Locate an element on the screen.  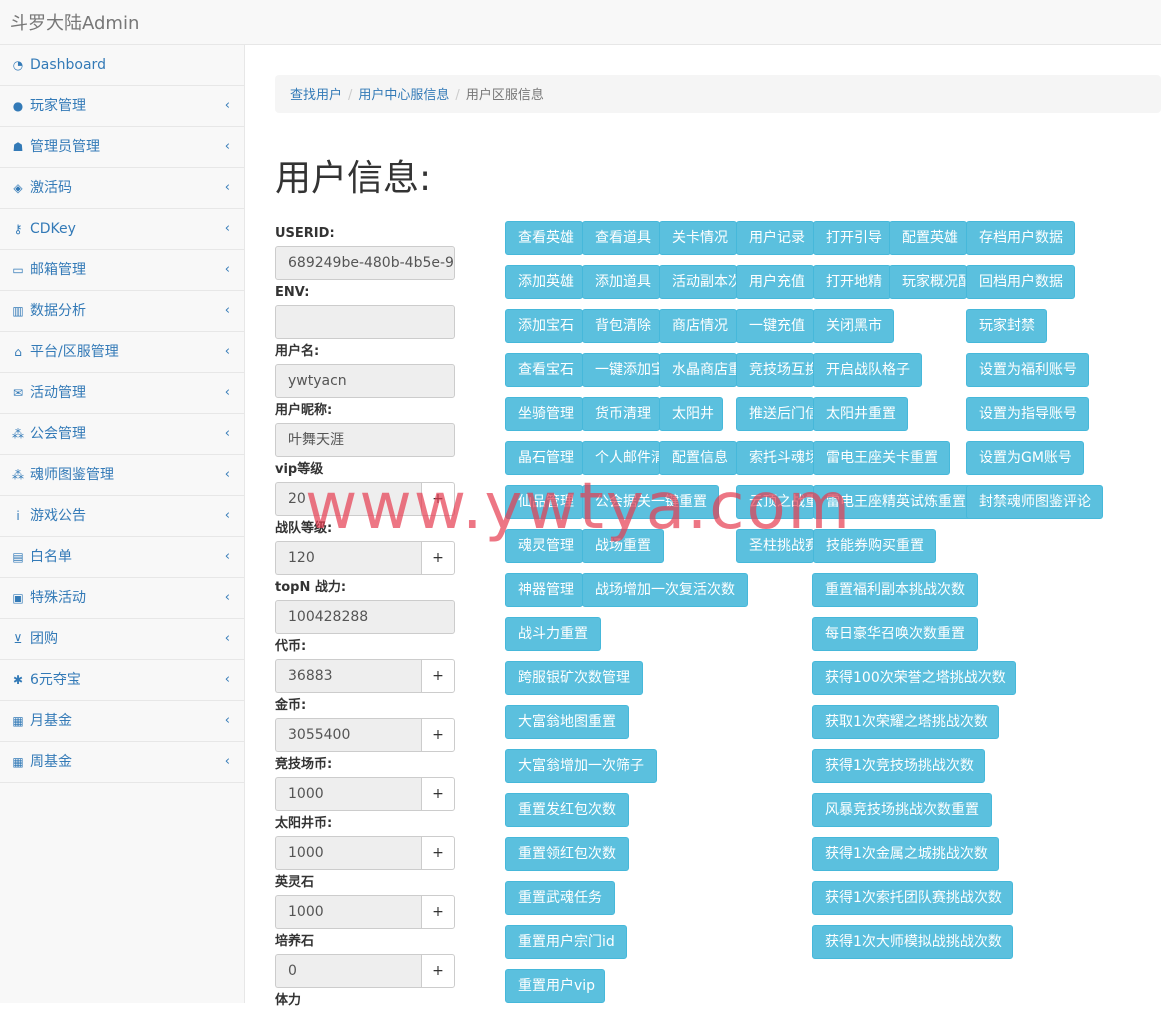
action-button: 仙品管理 is located at coordinates (544, 502).